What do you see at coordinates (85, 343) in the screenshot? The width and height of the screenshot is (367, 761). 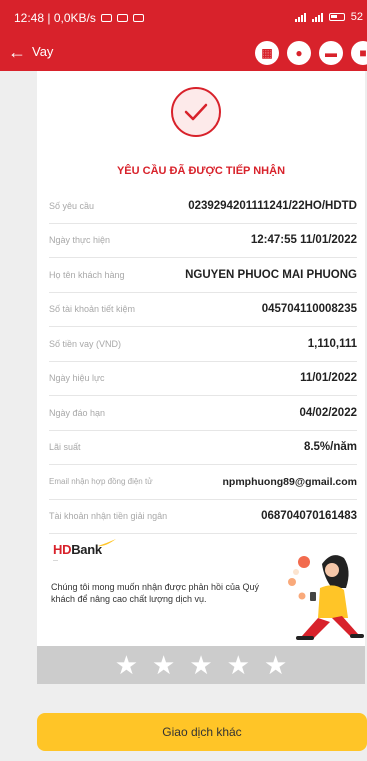 I see `detail-label: Số tiền vay (VND)` at bounding box center [85, 343].